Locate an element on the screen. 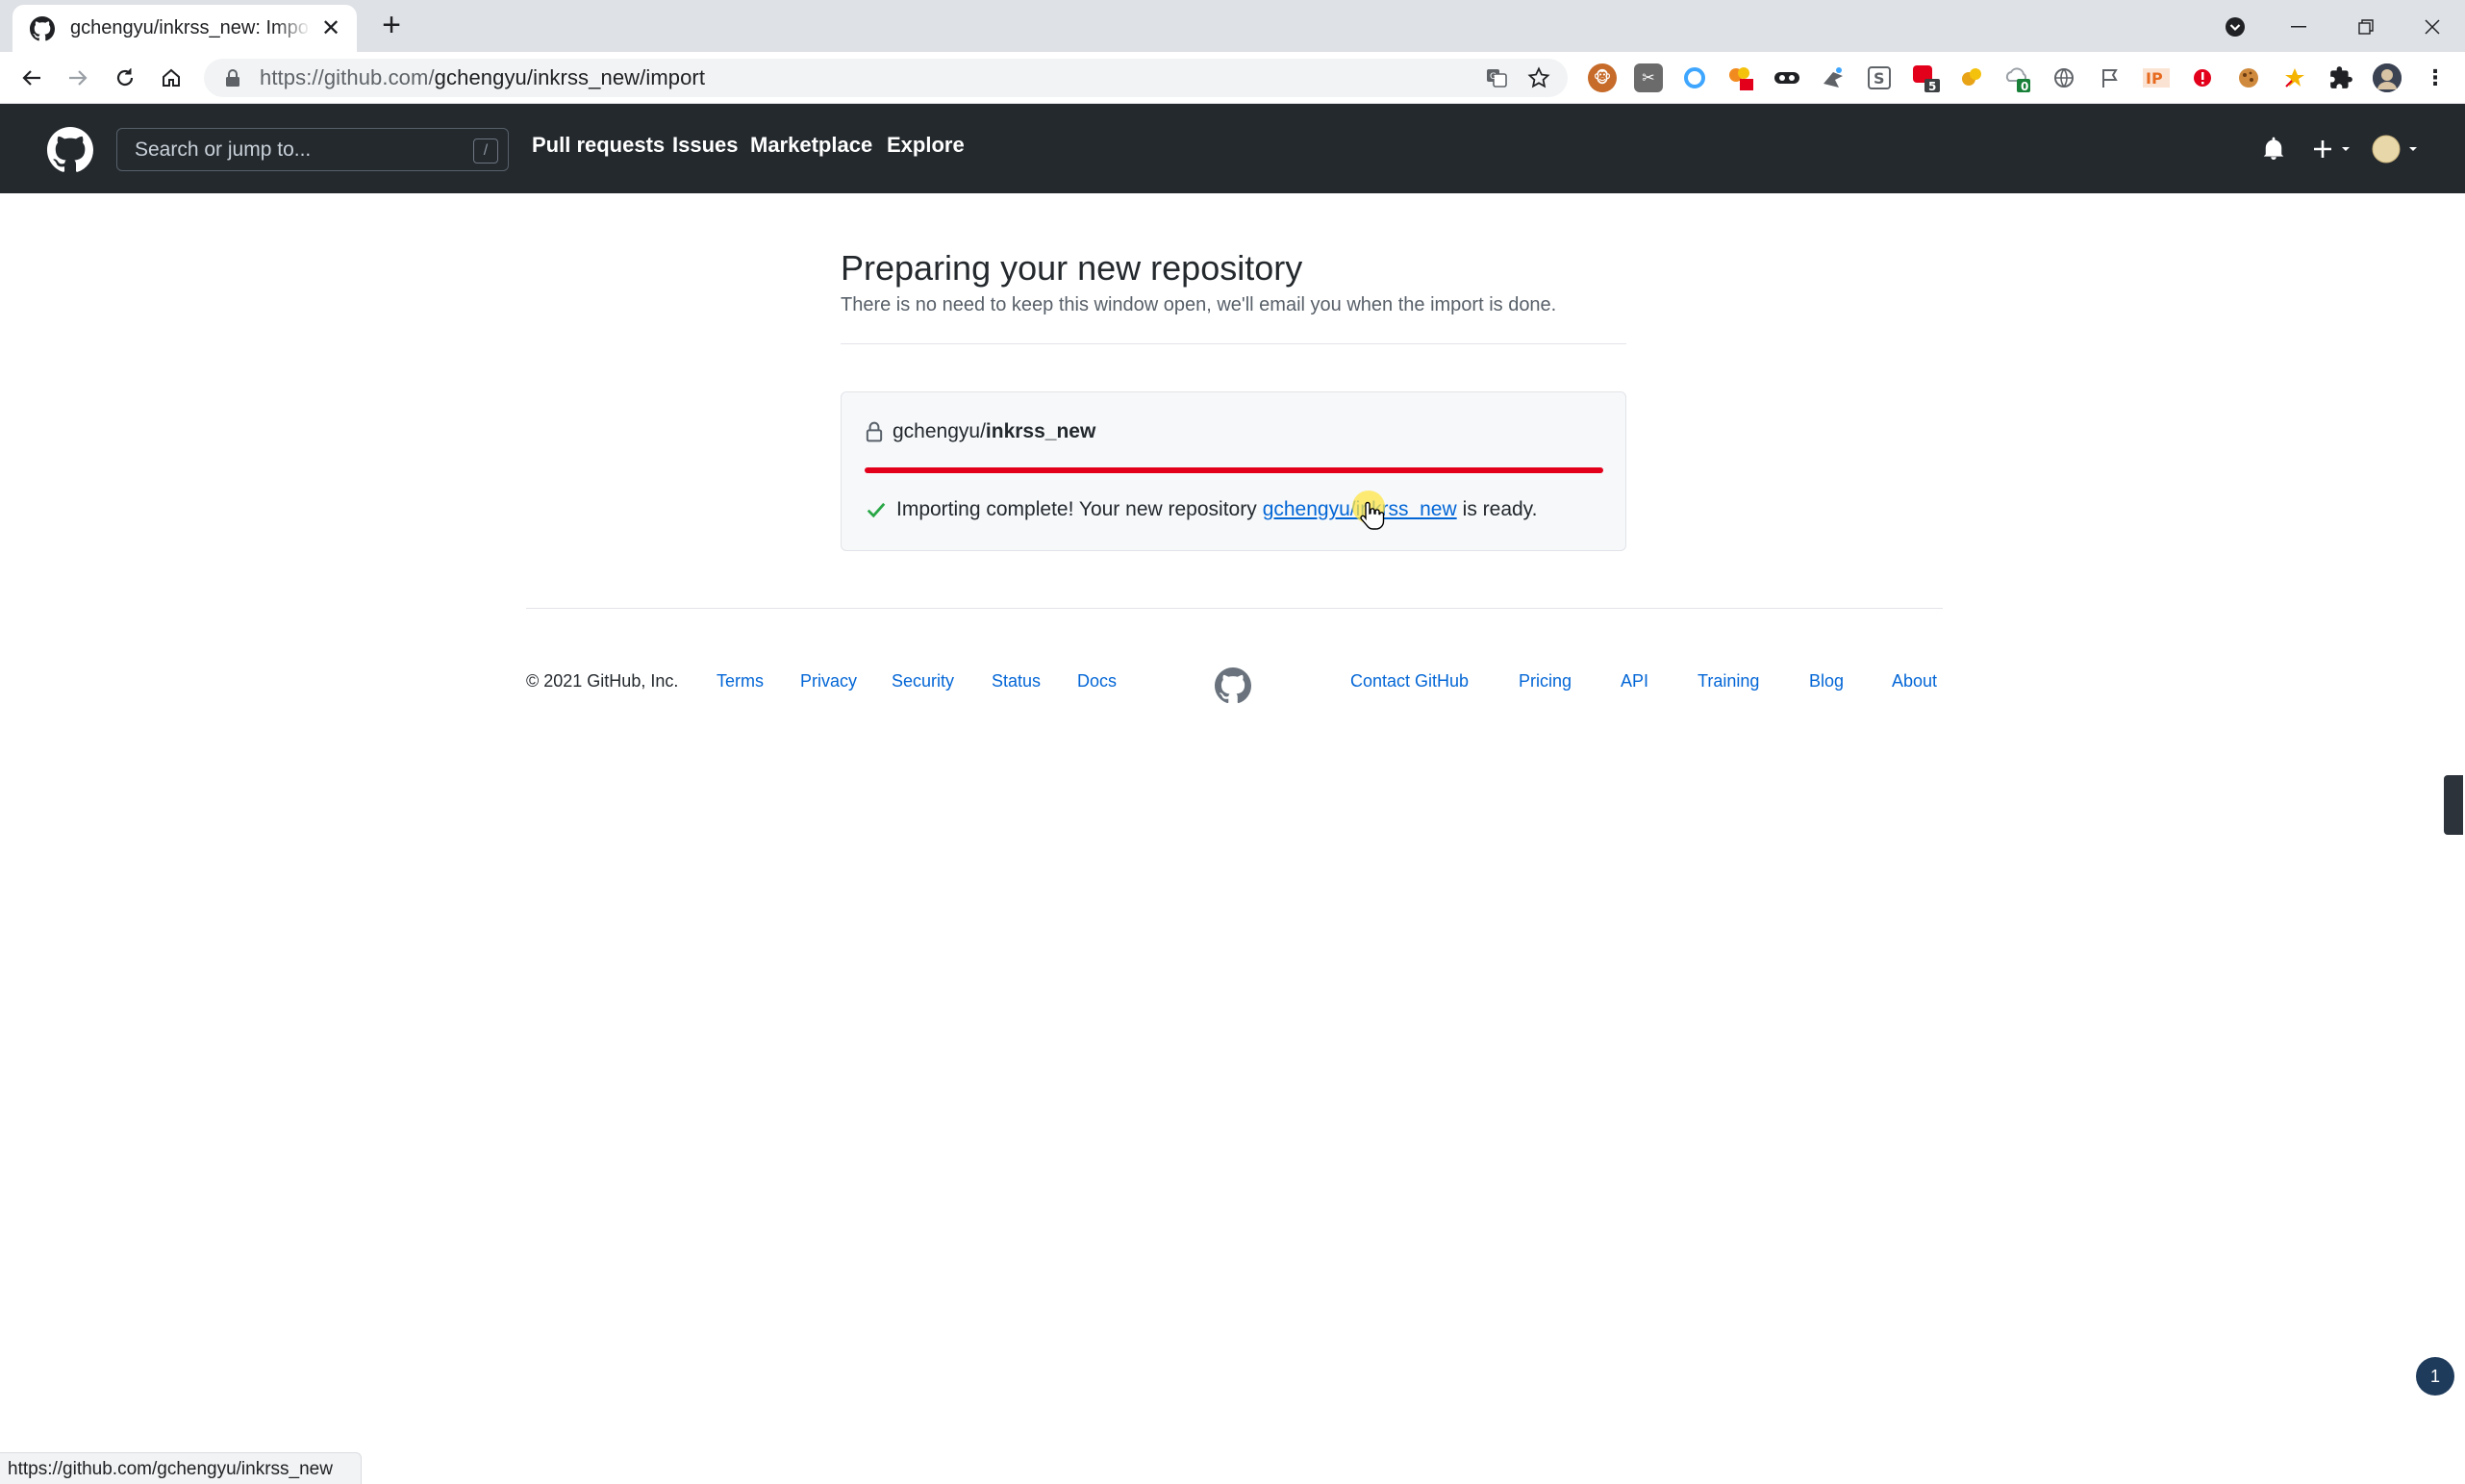 This screenshot has height=1484, width=2465. github-footer-logo-icon is located at coordinates (1233, 686).